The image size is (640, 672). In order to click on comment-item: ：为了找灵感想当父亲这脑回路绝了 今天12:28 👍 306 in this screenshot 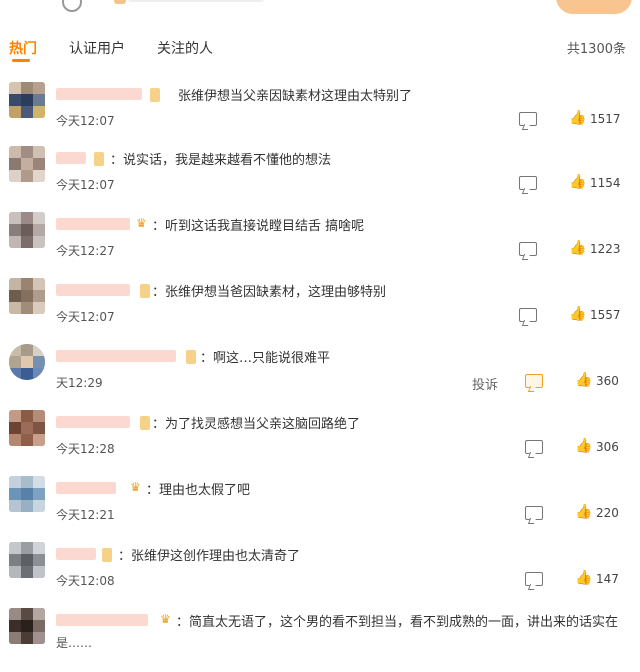, I will do `click(320, 442)`.